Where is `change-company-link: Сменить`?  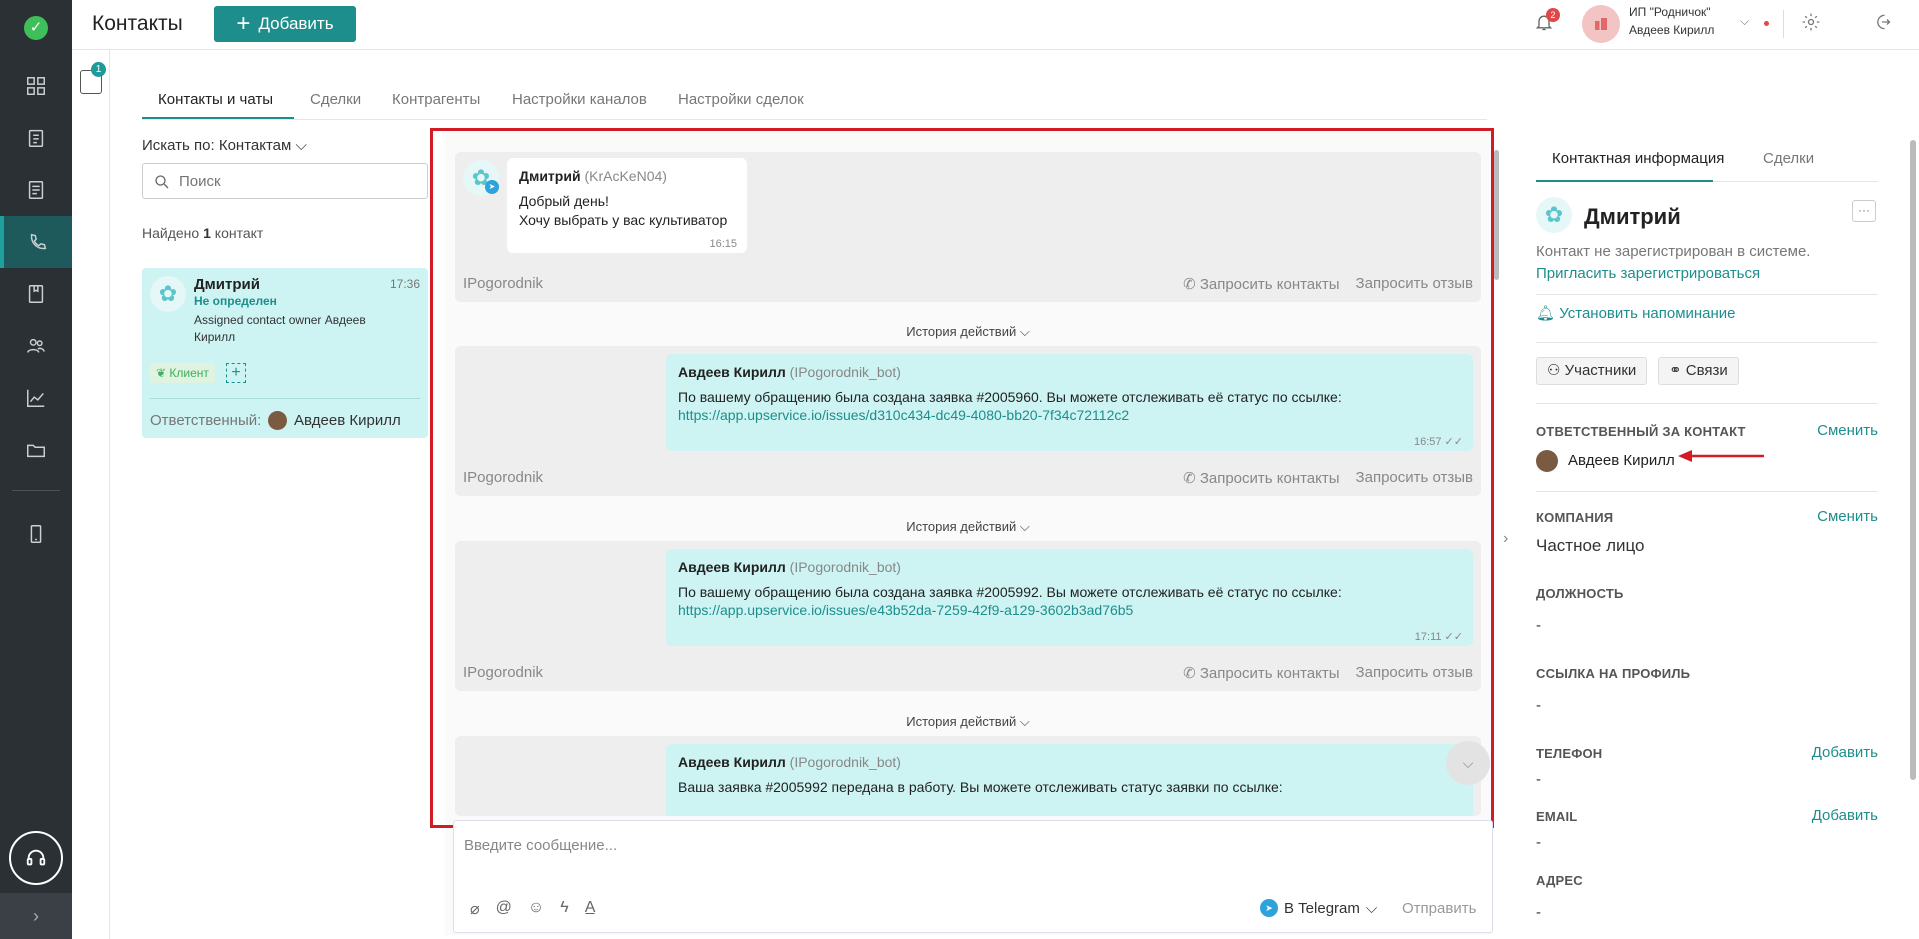
change-company-link: Сменить is located at coordinates (1847, 516).